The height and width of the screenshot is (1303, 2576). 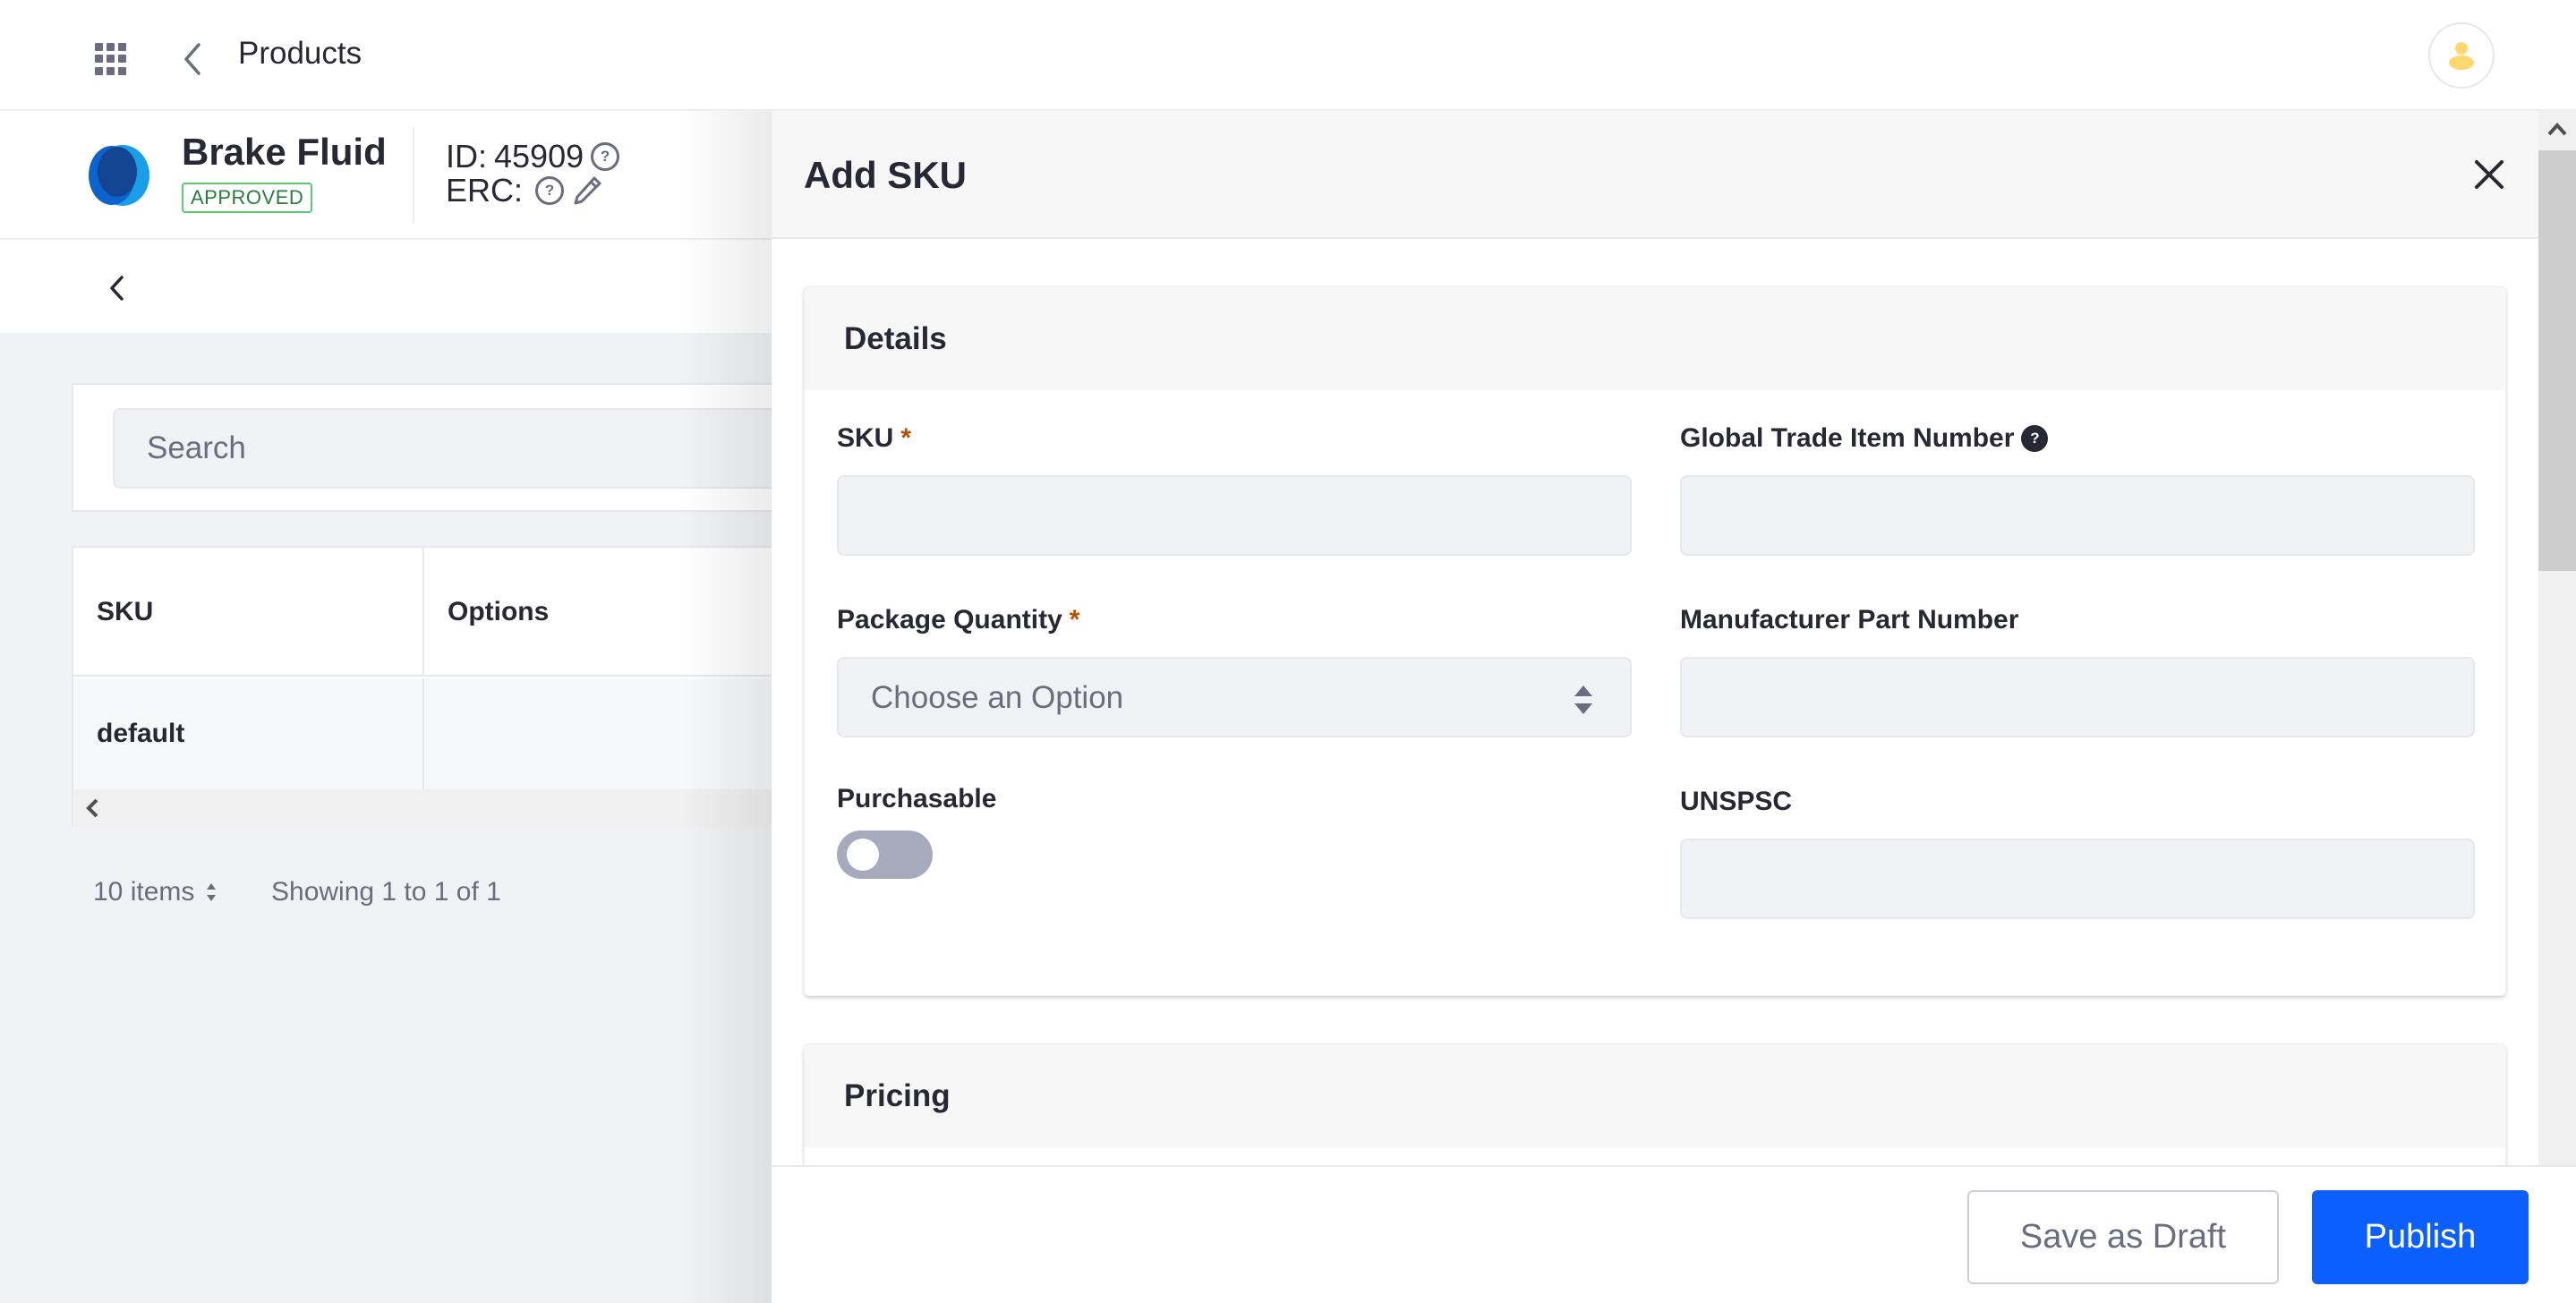 I want to click on product-id: ID: 45909 ?, so click(x=533, y=156).